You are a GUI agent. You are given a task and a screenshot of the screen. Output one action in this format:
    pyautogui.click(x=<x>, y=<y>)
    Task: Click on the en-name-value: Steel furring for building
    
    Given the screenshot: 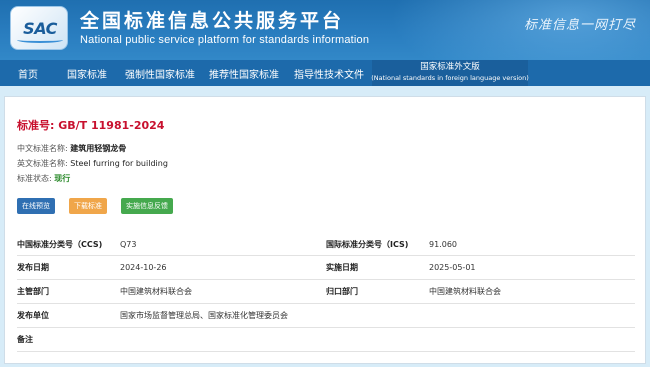 What is the action you would take?
    pyautogui.click(x=119, y=163)
    